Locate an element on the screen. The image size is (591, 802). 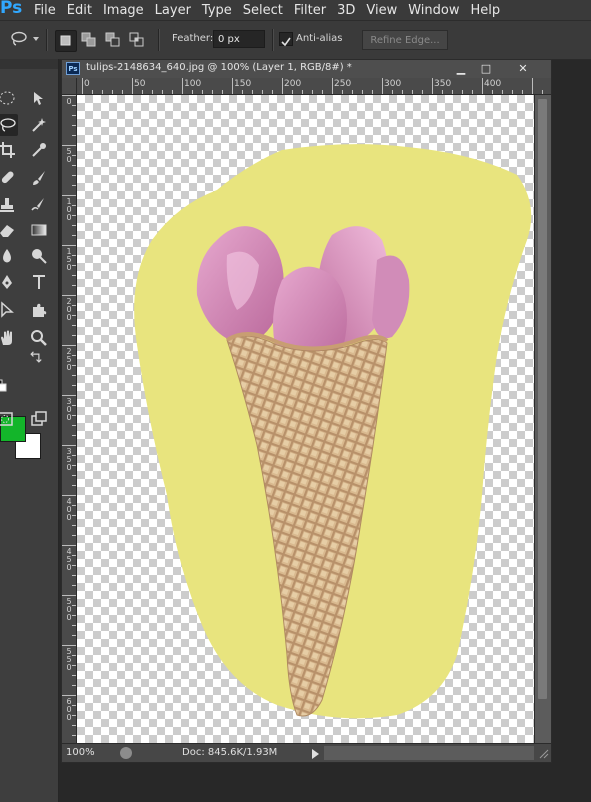
bandage-icon is located at coordinates (7, 177).